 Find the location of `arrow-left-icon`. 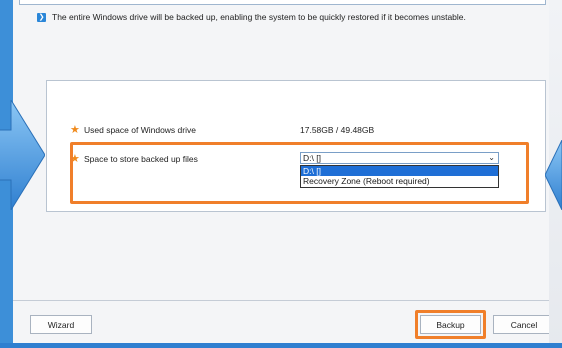

arrow-left-icon is located at coordinates (553, 175).